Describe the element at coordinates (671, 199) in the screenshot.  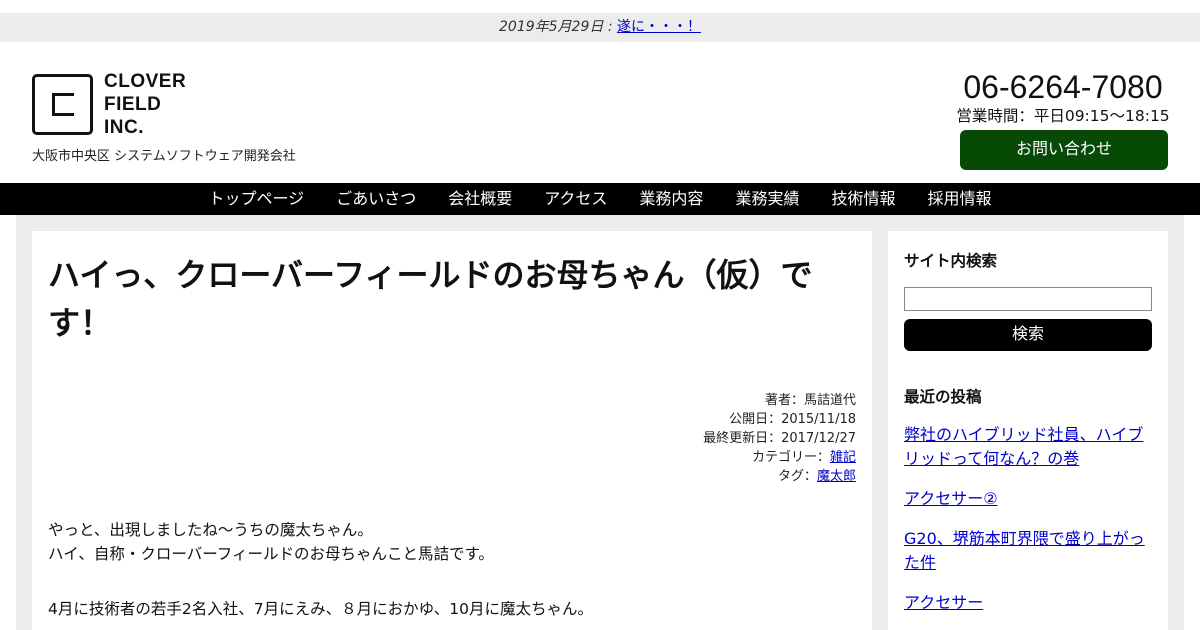
I see `nav-item-services: 業務内容` at that location.